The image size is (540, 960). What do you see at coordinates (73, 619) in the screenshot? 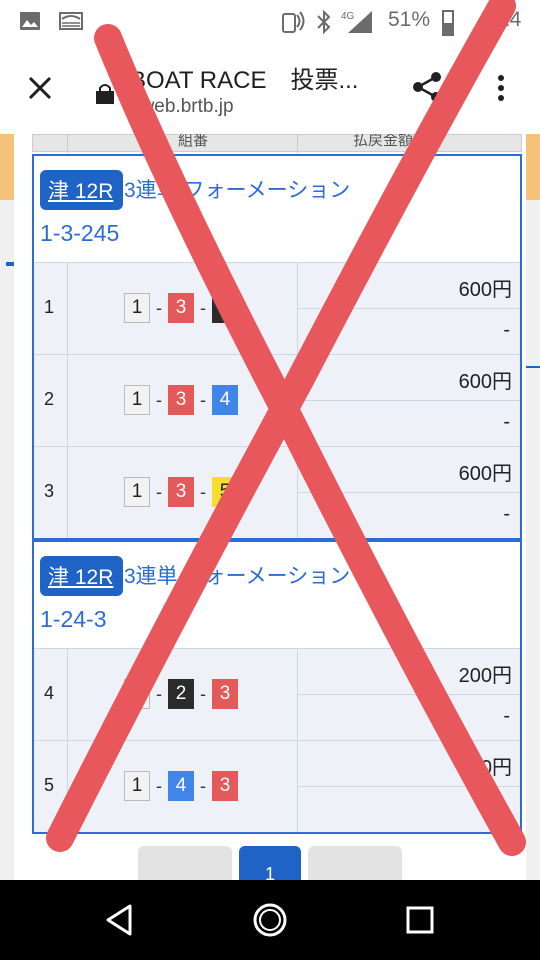
I see `bet-combination: 1-24-3` at bounding box center [73, 619].